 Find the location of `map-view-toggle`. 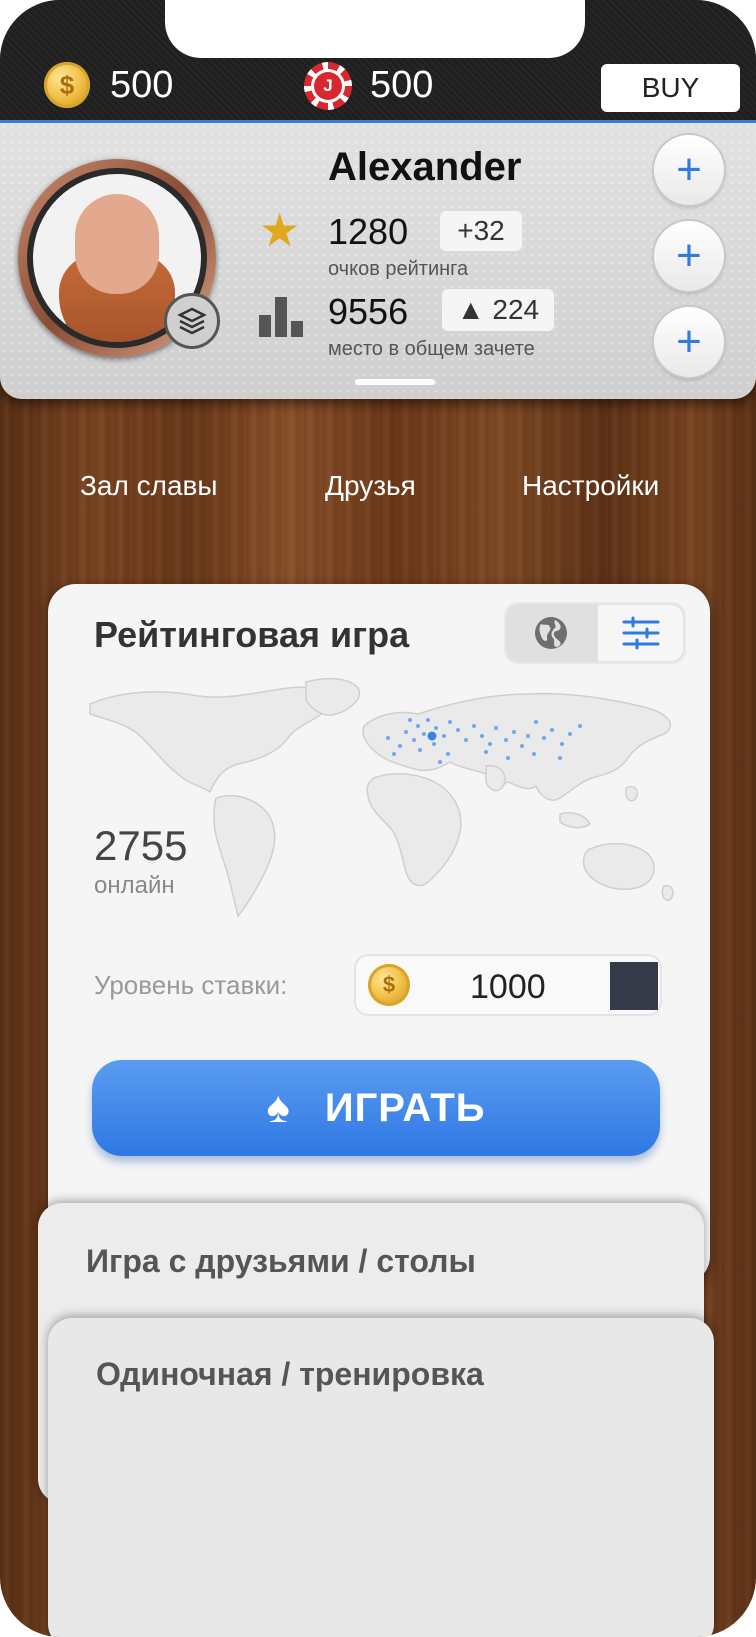

map-view-toggle is located at coordinates (595, 633).